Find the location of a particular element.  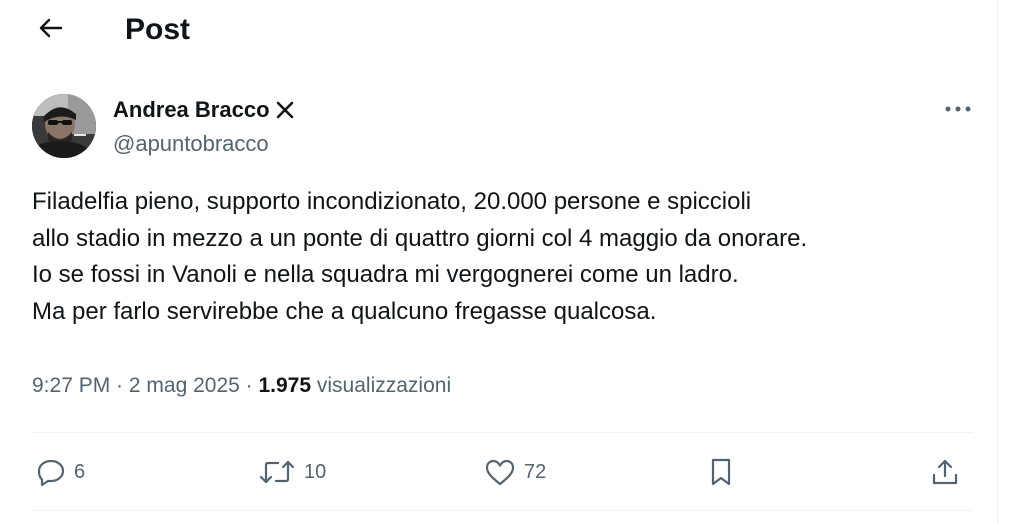

x-icon is located at coordinates (285, 110).